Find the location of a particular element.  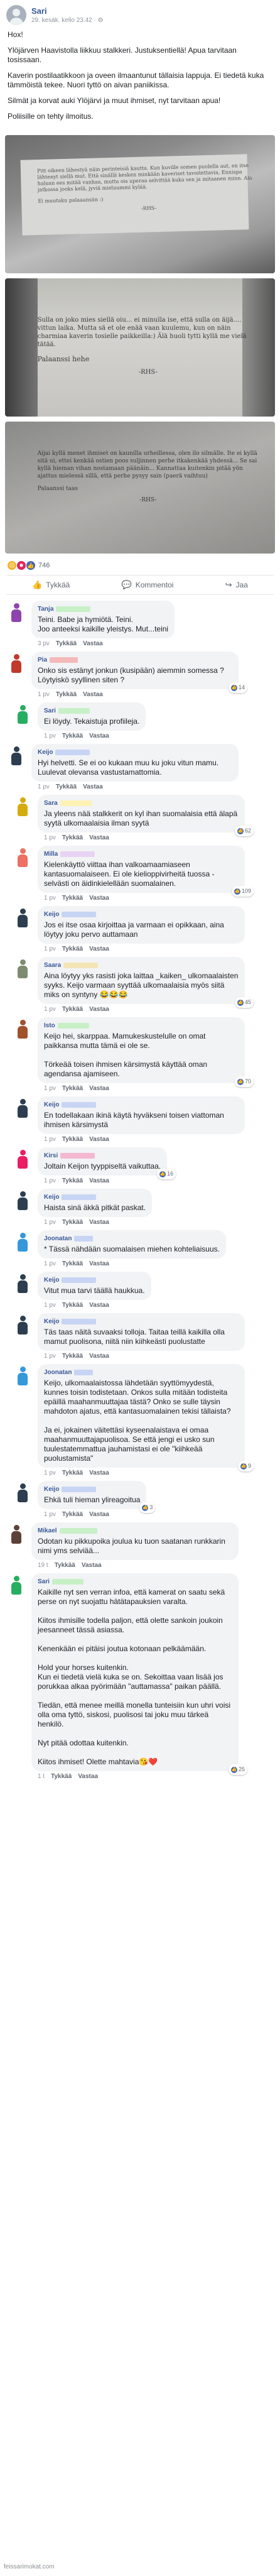

commenter-name: Pia is located at coordinates (42, 660).